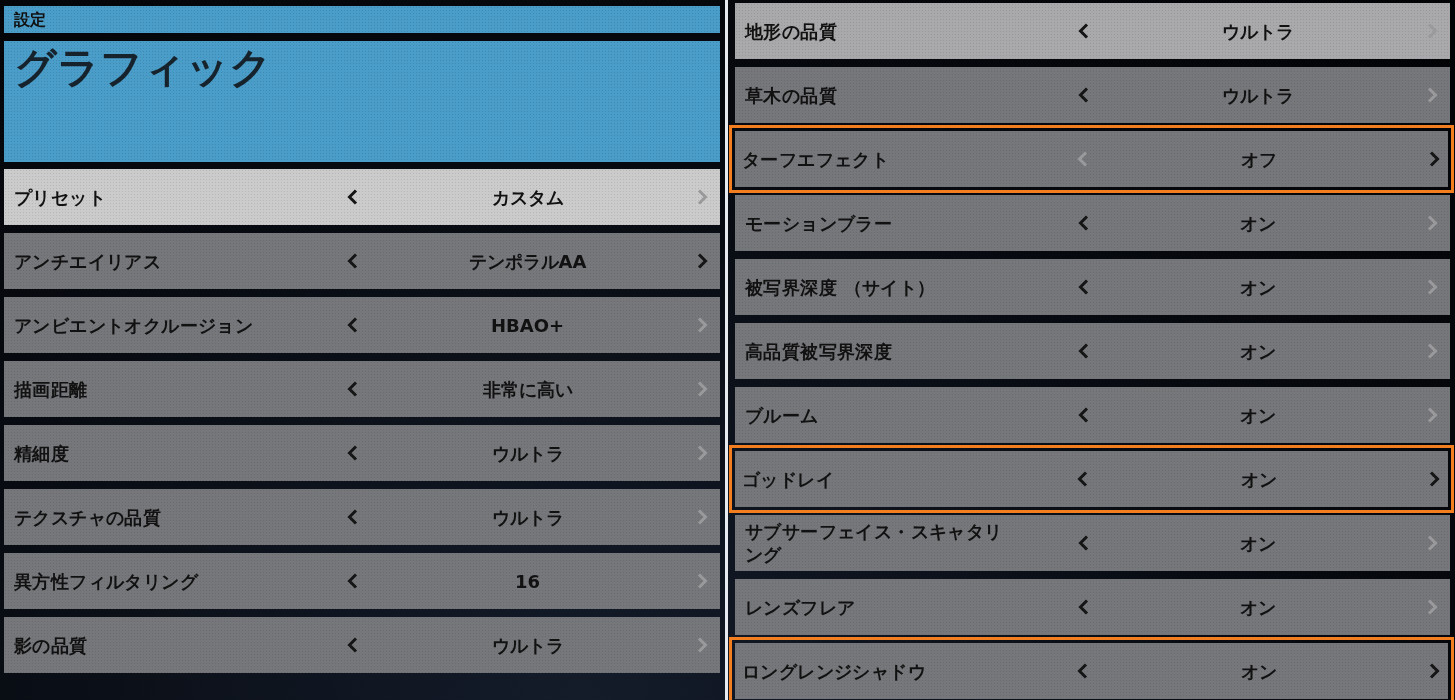  I want to click on setting-row: ゴッドレイ オン, so click(1091, 479).